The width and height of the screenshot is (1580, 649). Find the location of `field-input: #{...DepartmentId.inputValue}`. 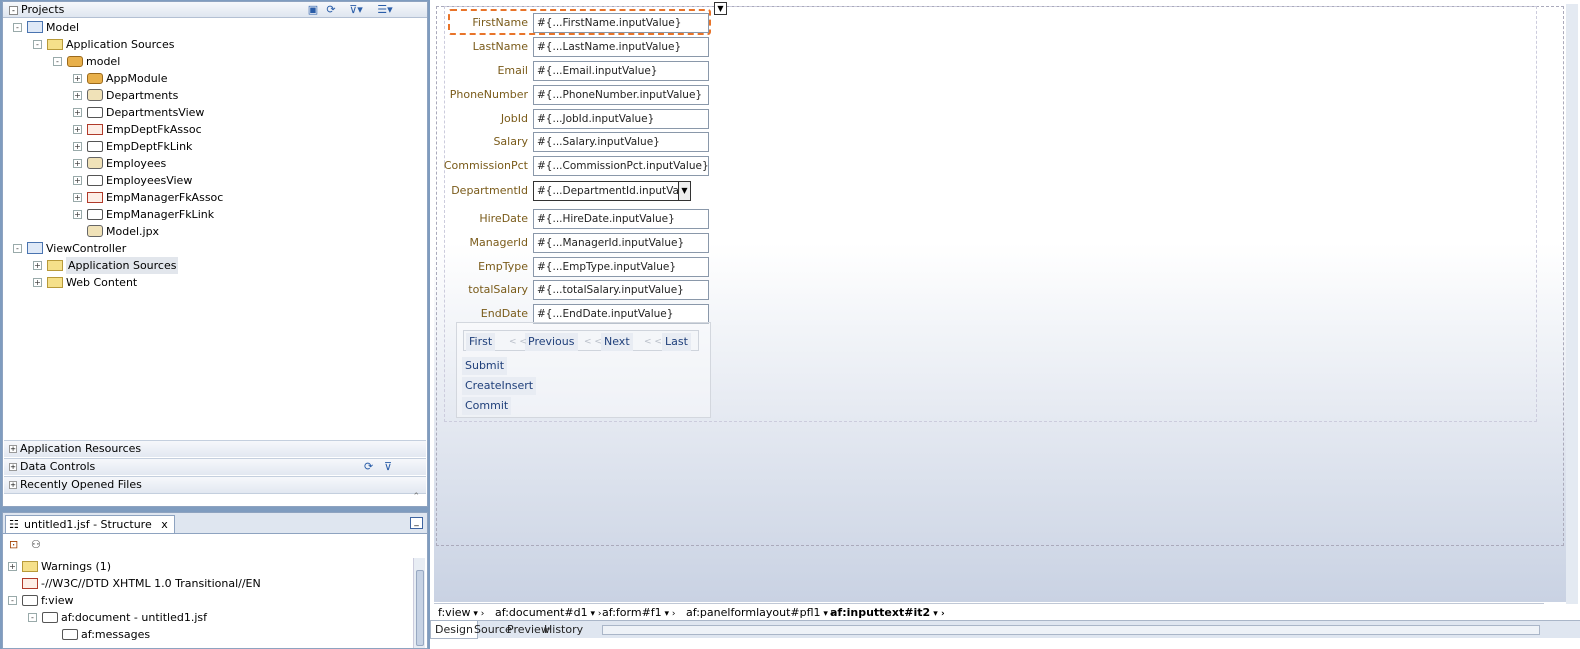

field-input: #{...DepartmentId.inputValue} is located at coordinates (612, 191).